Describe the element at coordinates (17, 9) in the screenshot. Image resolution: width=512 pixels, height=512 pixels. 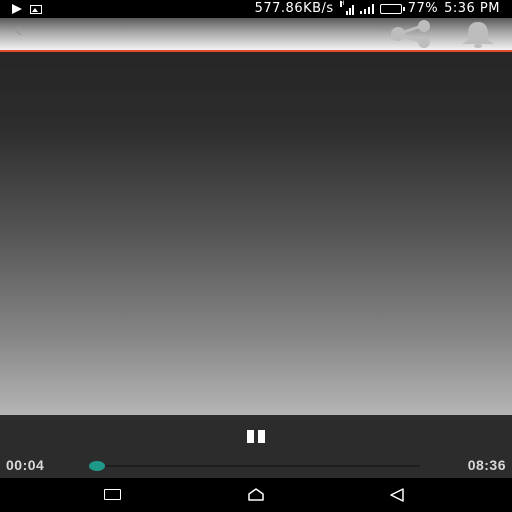
I see `play-icon` at that location.